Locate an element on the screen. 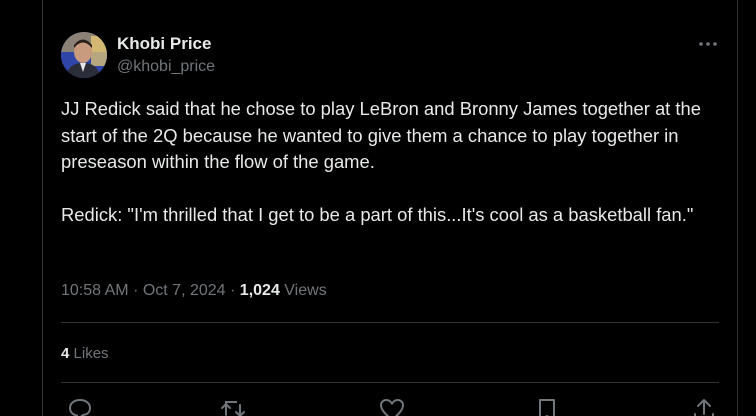 Image resolution: width=756 pixels, height=416 pixels. likes-count: 4 is located at coordinates (65, 353).